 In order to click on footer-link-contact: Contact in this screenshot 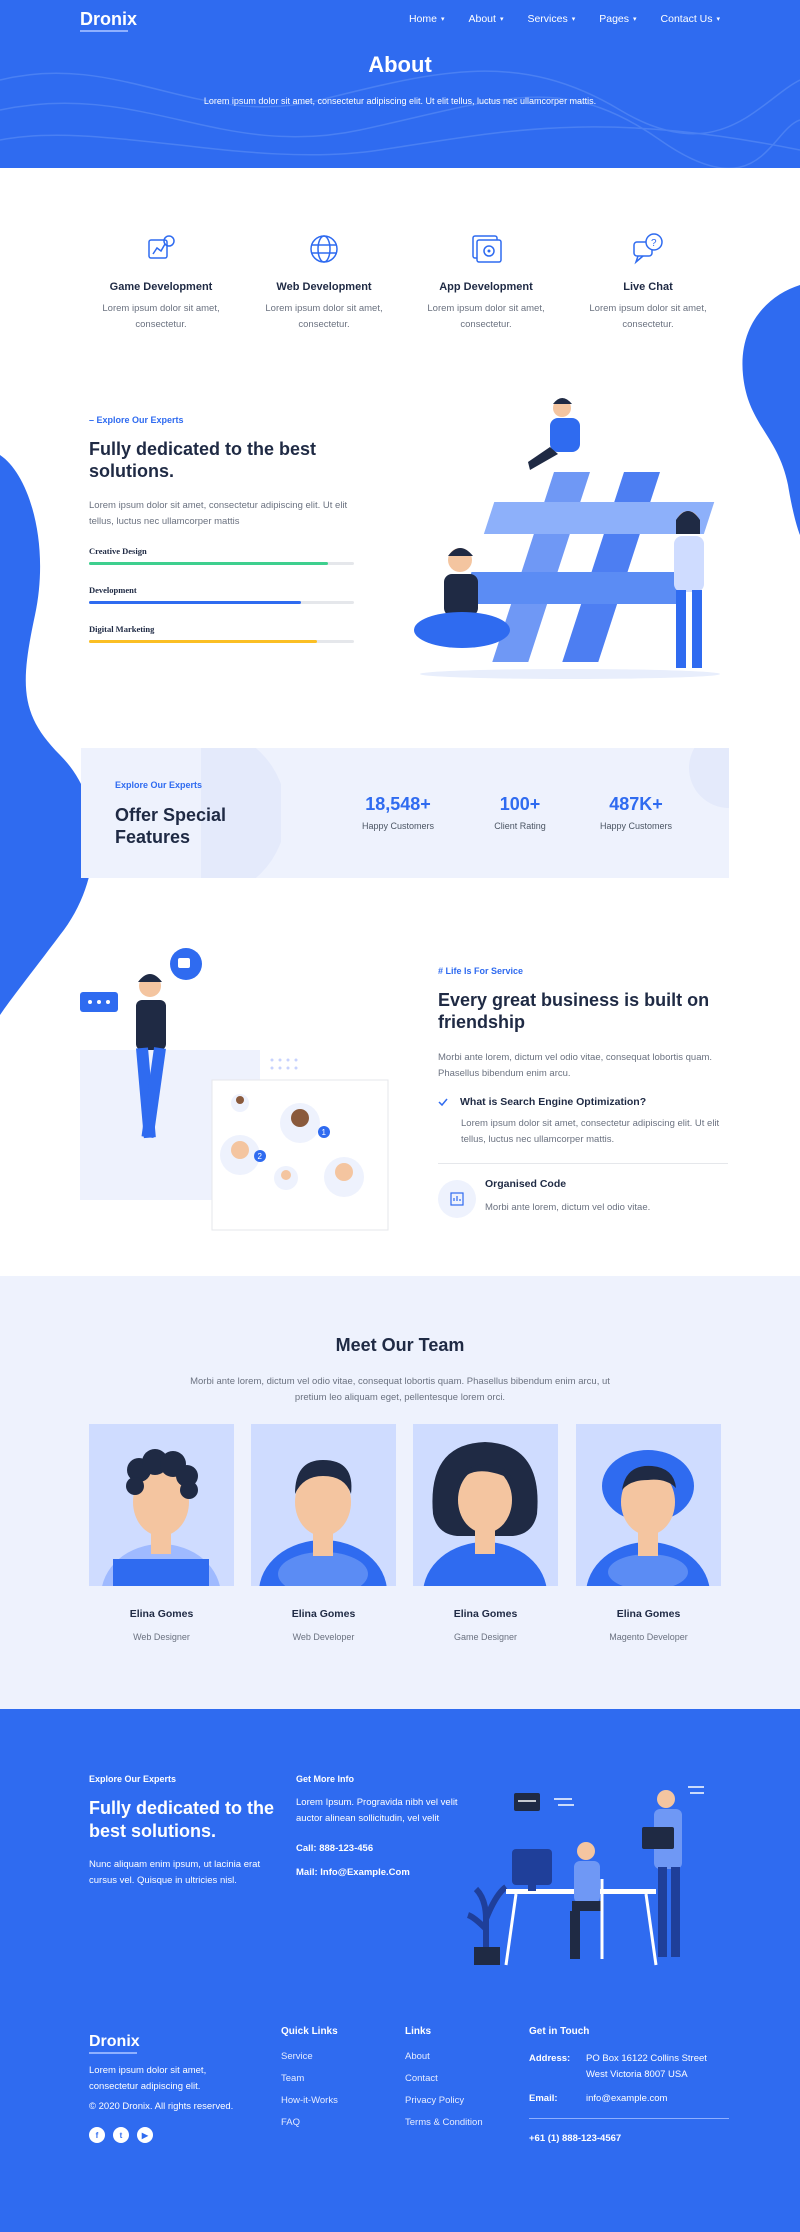, I will do `click(444, 2078)`.